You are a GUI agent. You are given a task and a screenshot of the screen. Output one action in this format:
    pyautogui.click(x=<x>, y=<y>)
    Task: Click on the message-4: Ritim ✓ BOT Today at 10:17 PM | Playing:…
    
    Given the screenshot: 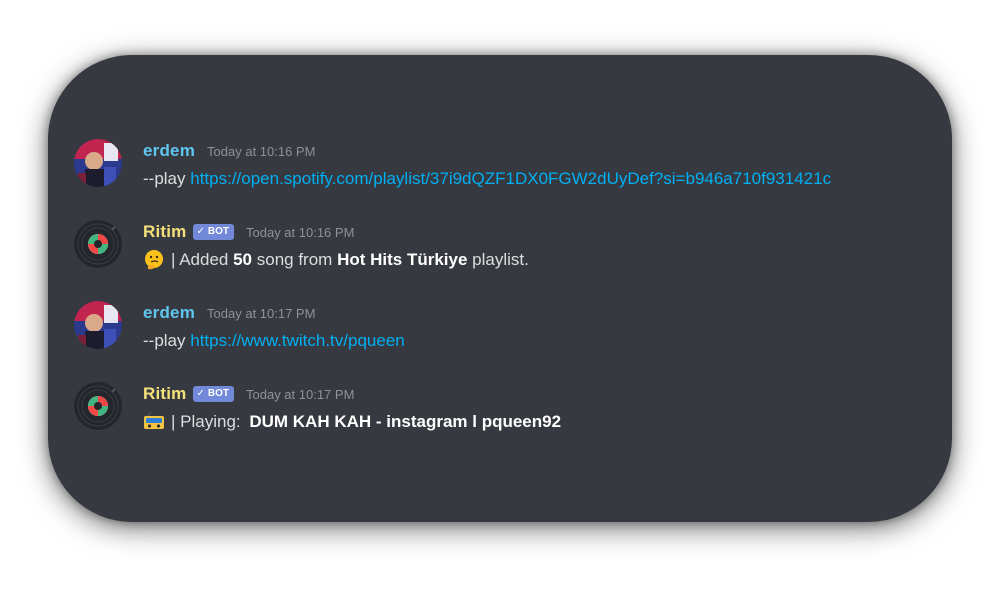 What is the action you would take?
    pyautogui.click(x=504, y=412)
    